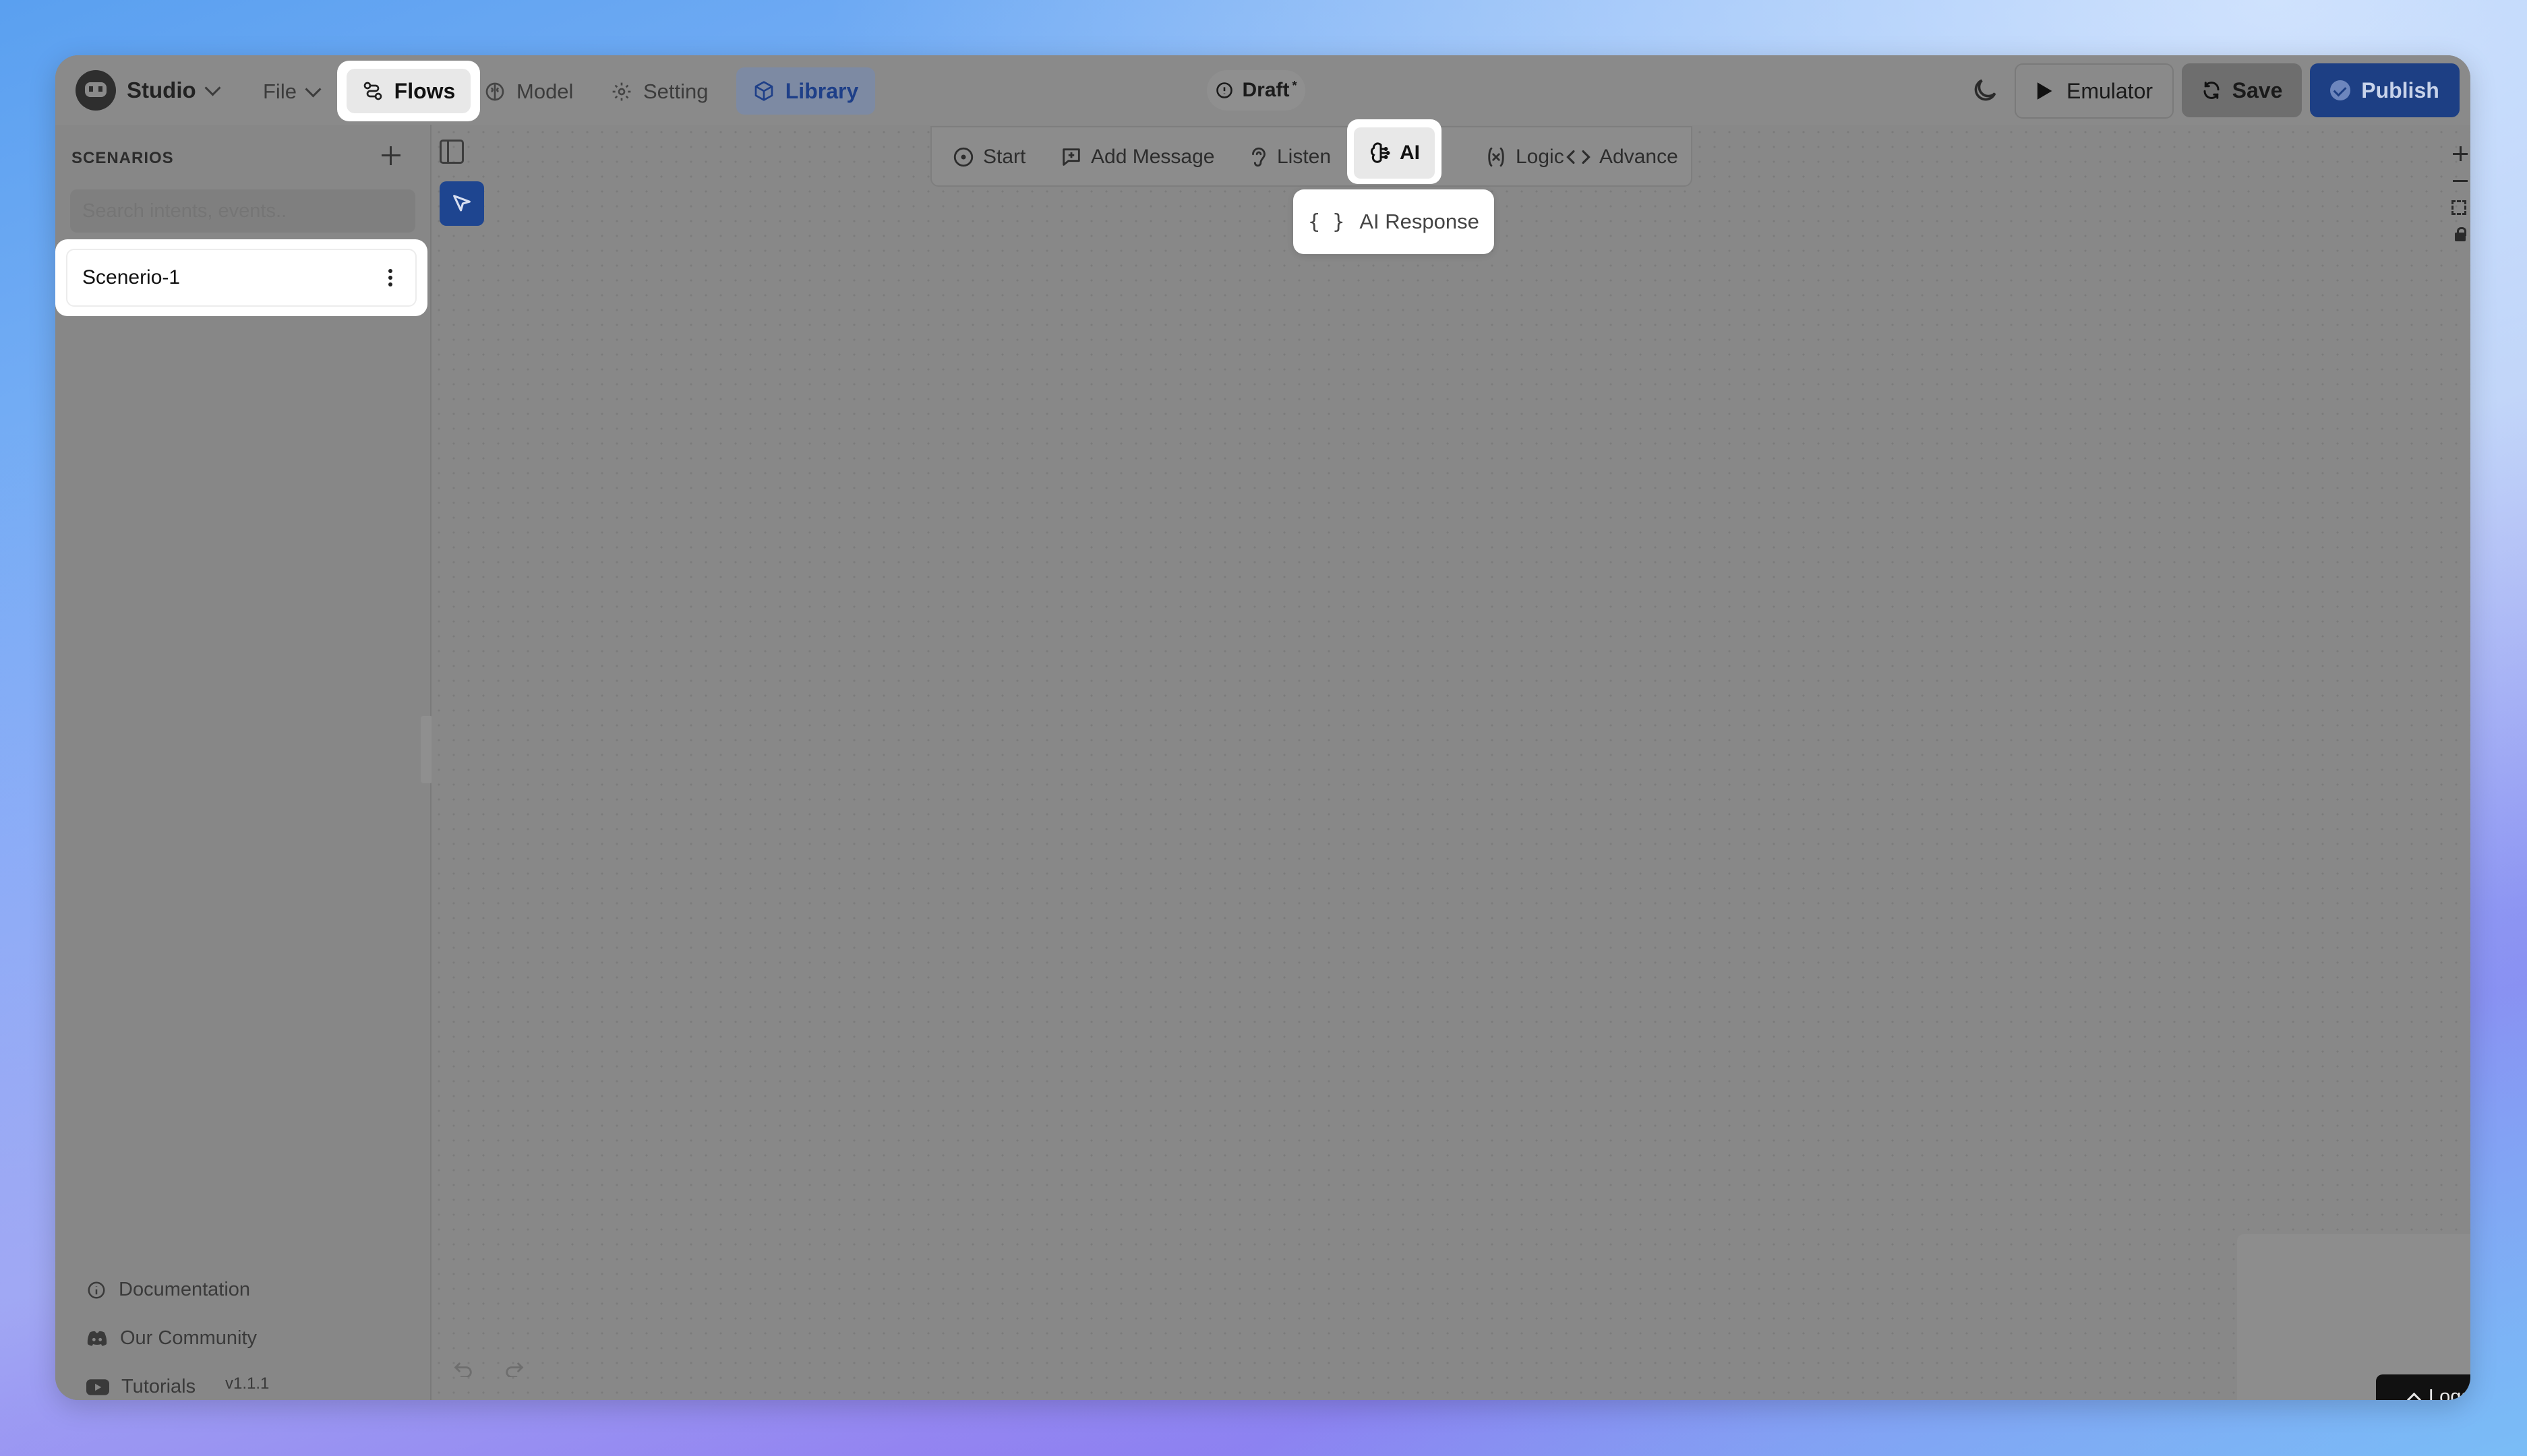 The width and height of the screenshot is (2527, 1456). What do you see at coordinates (2414, 1396) in the screenshot?
I see `chevron-up-icon` at bounding box center [2414, 1396].